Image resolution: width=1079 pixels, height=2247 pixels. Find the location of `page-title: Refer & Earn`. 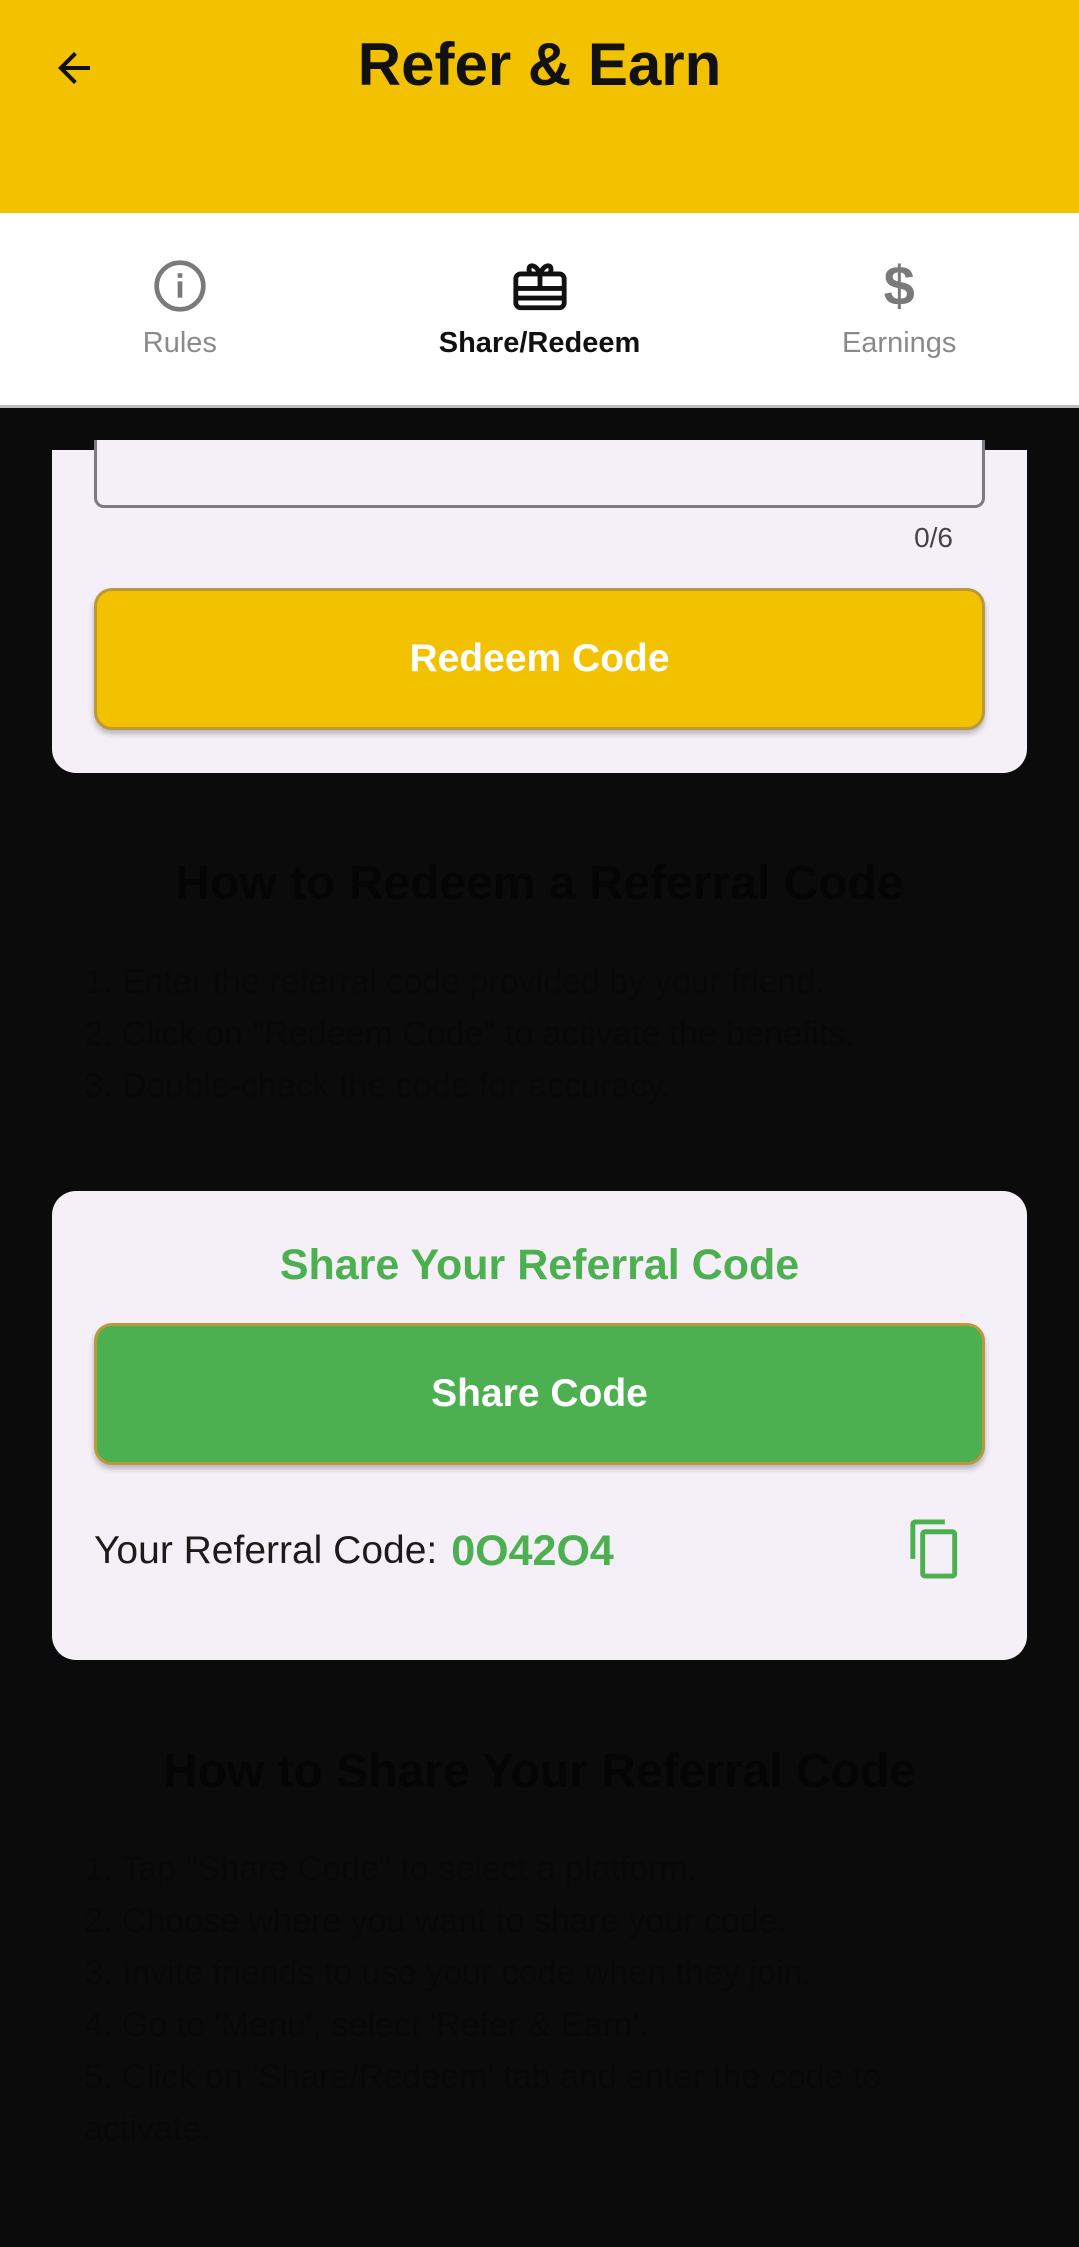

page-title: Refer & Earn is located at coordinates (539, 64).